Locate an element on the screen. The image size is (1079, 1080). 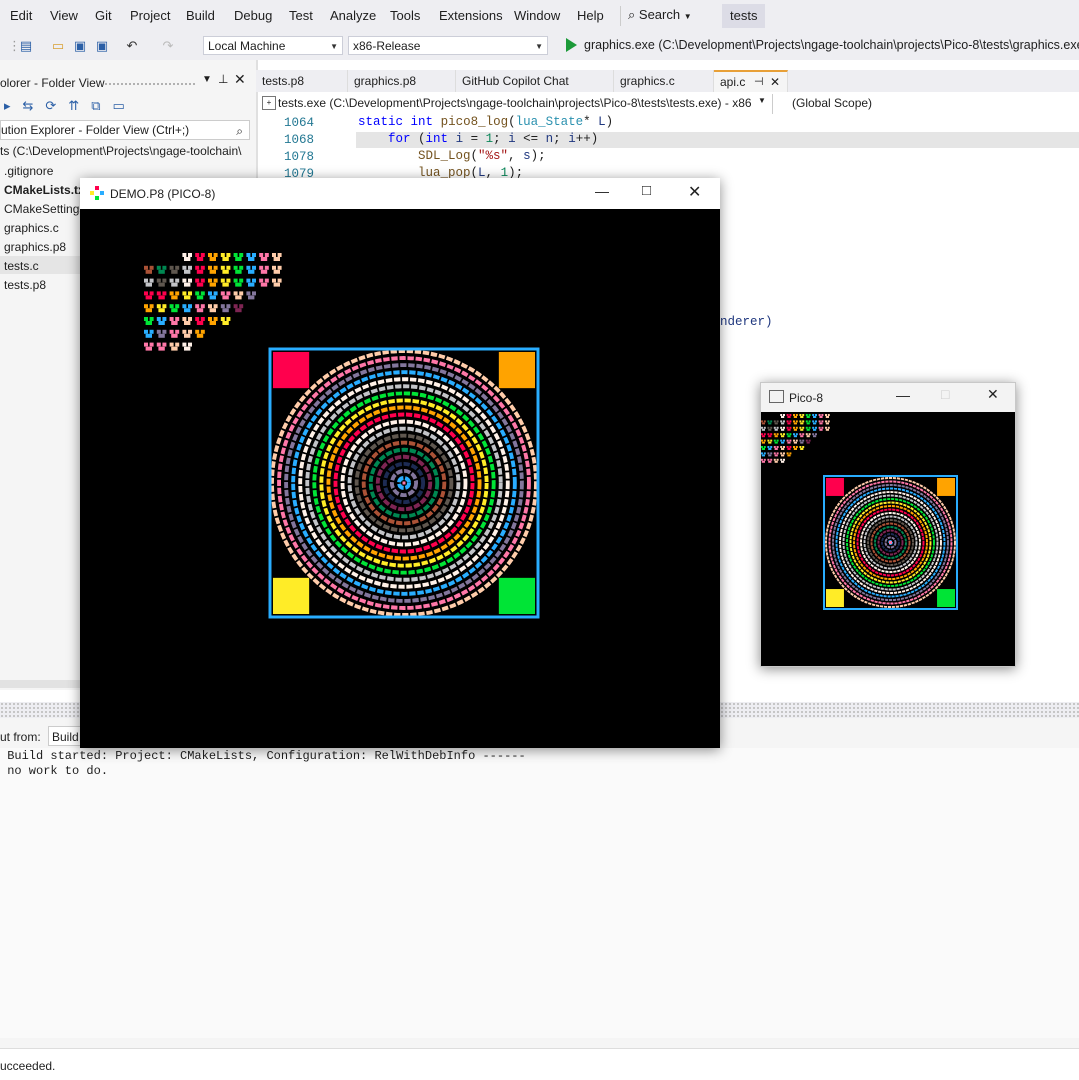
menu-analyze: Analyze is located at coordinates (353, 15).